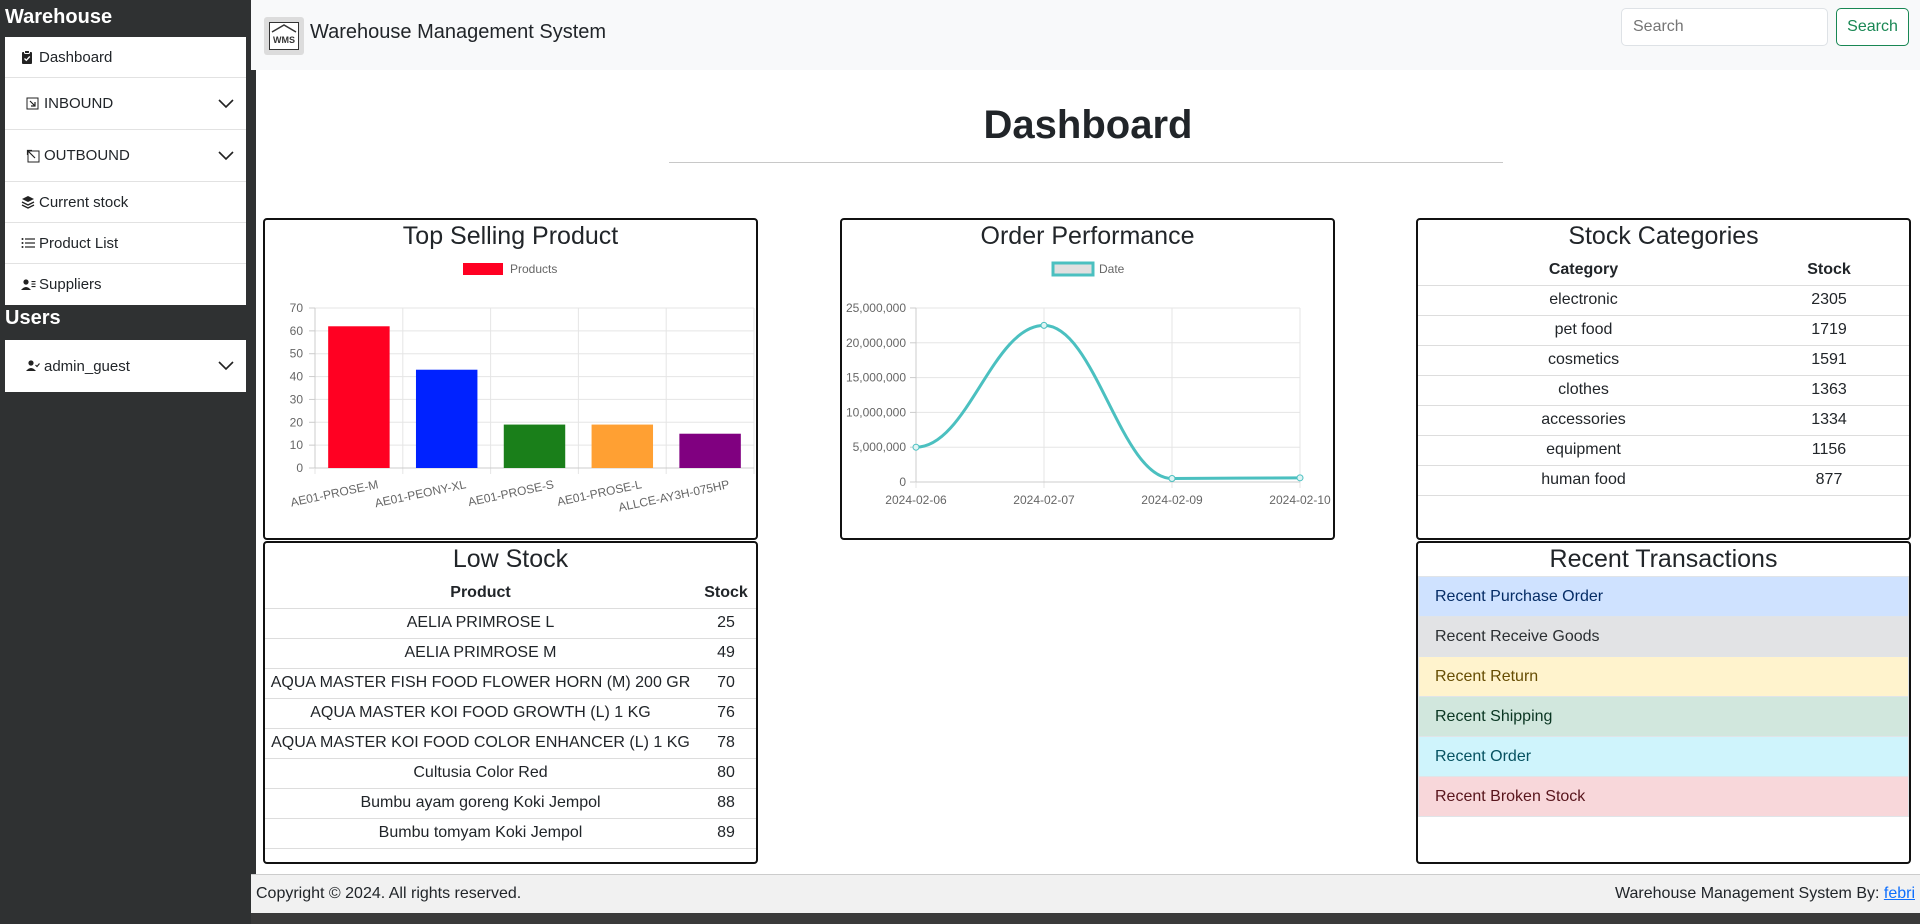 This screenshot has height=924, width=1920. Describe the element at coordinates (902, 482) in the screenshot. I see `y-tick-label: 0` at that location.